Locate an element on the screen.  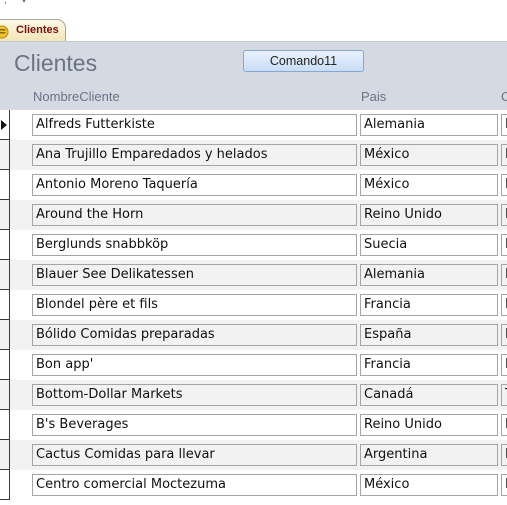
pais-field: Argentina is located at coordinates (429, 455).